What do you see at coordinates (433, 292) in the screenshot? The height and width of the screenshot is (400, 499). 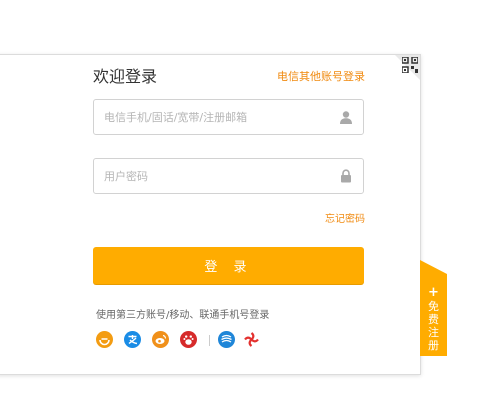 I see `plus-icon: +` at bounding box center [433, 292].